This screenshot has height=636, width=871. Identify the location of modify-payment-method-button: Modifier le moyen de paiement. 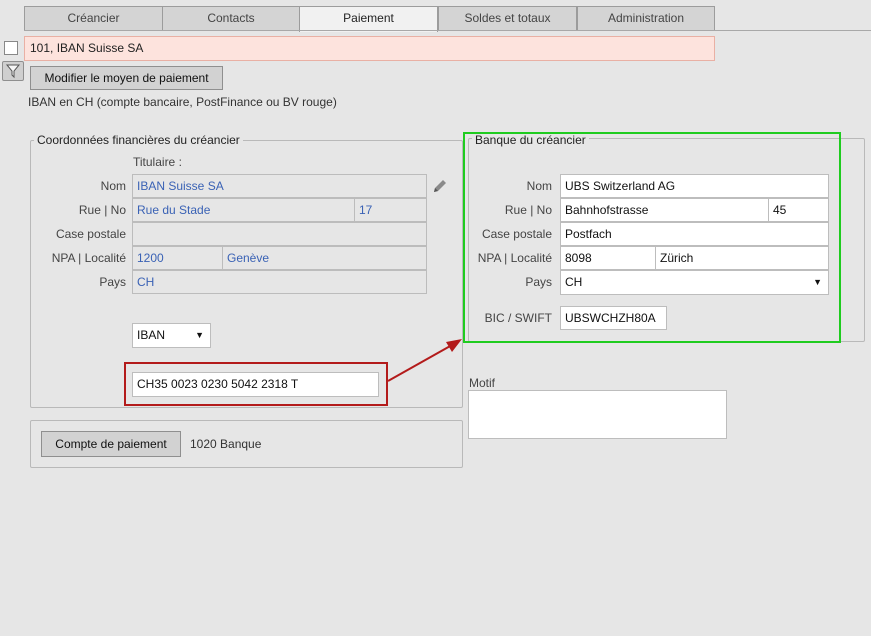
(126, 78).